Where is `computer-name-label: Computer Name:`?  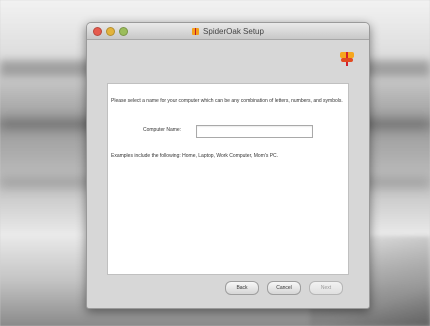
computer-name-label: Computer Name: is located at coordinates (162, 130).